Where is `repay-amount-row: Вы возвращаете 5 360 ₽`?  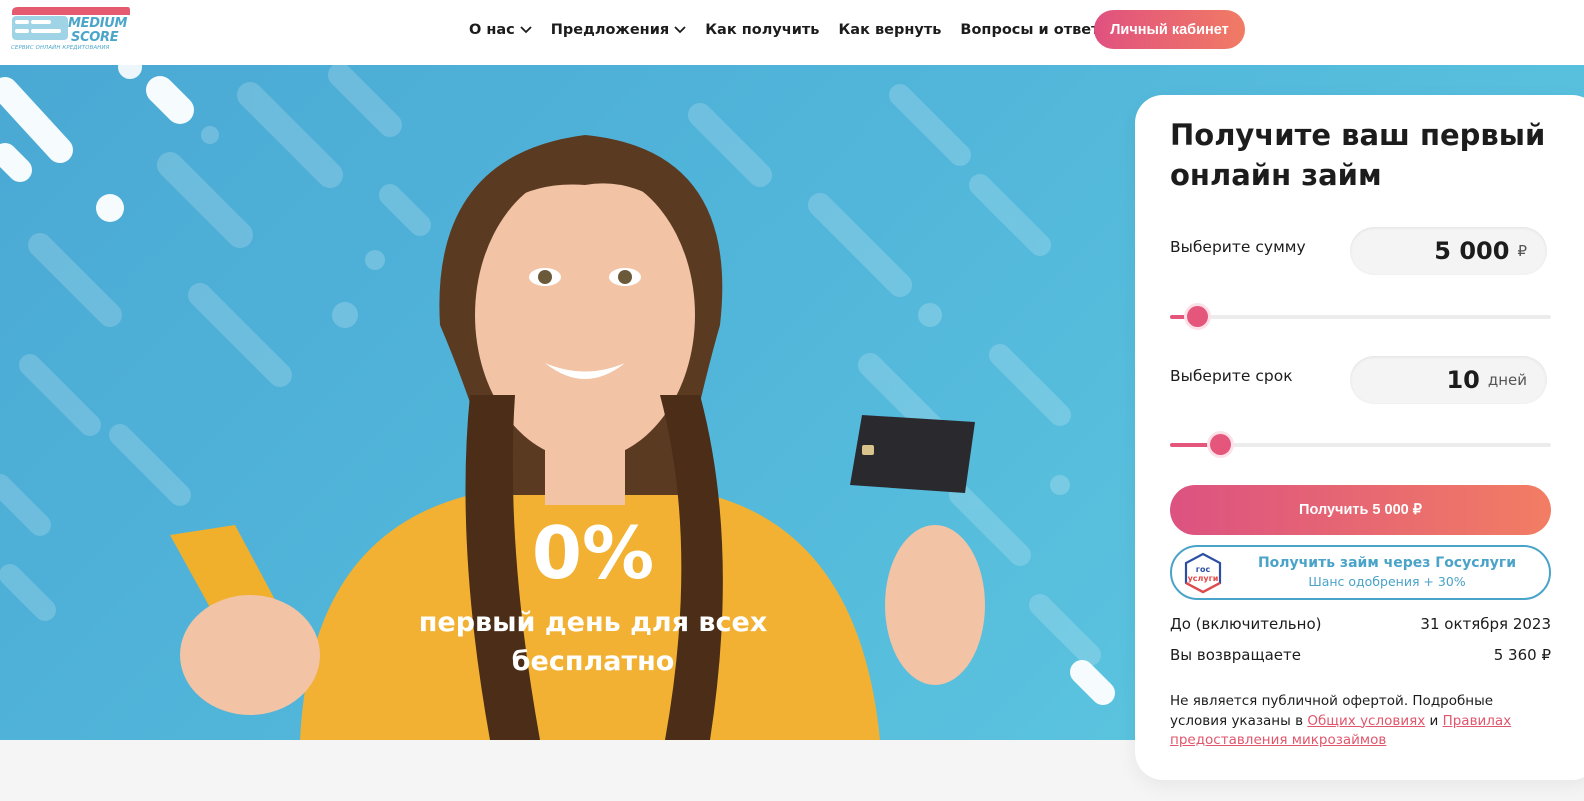 repay-amount-row: Вы возвращаете 5 360 ₽ is located at coordinates (1360, 655).